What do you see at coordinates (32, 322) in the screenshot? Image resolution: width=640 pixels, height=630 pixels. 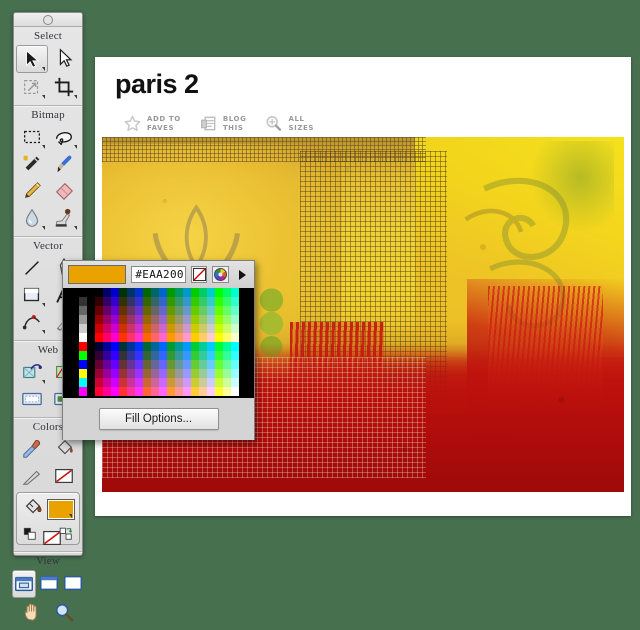 I see `freeform-tool` at bounding box center [32, 322].